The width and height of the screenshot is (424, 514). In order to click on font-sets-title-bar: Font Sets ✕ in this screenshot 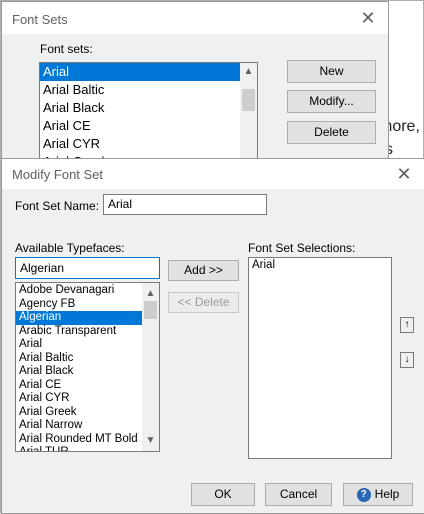, I will do `click(195, 18)`.